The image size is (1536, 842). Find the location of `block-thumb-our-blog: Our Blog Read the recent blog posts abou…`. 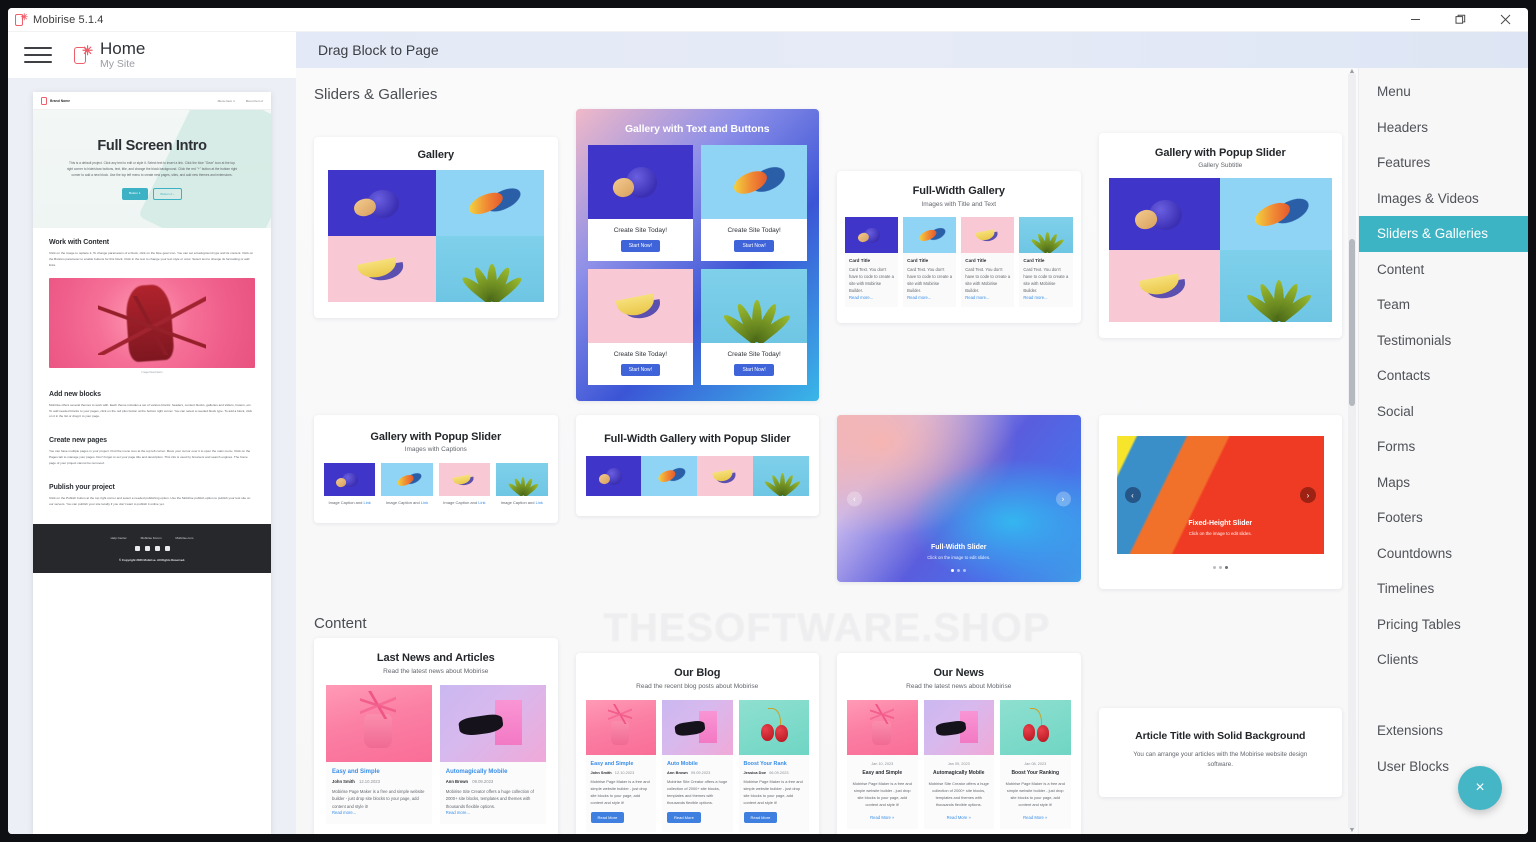

block-thumb-our-blog: Our Blog Read the recent blog posts abou… is located at coordinates (697, 743).